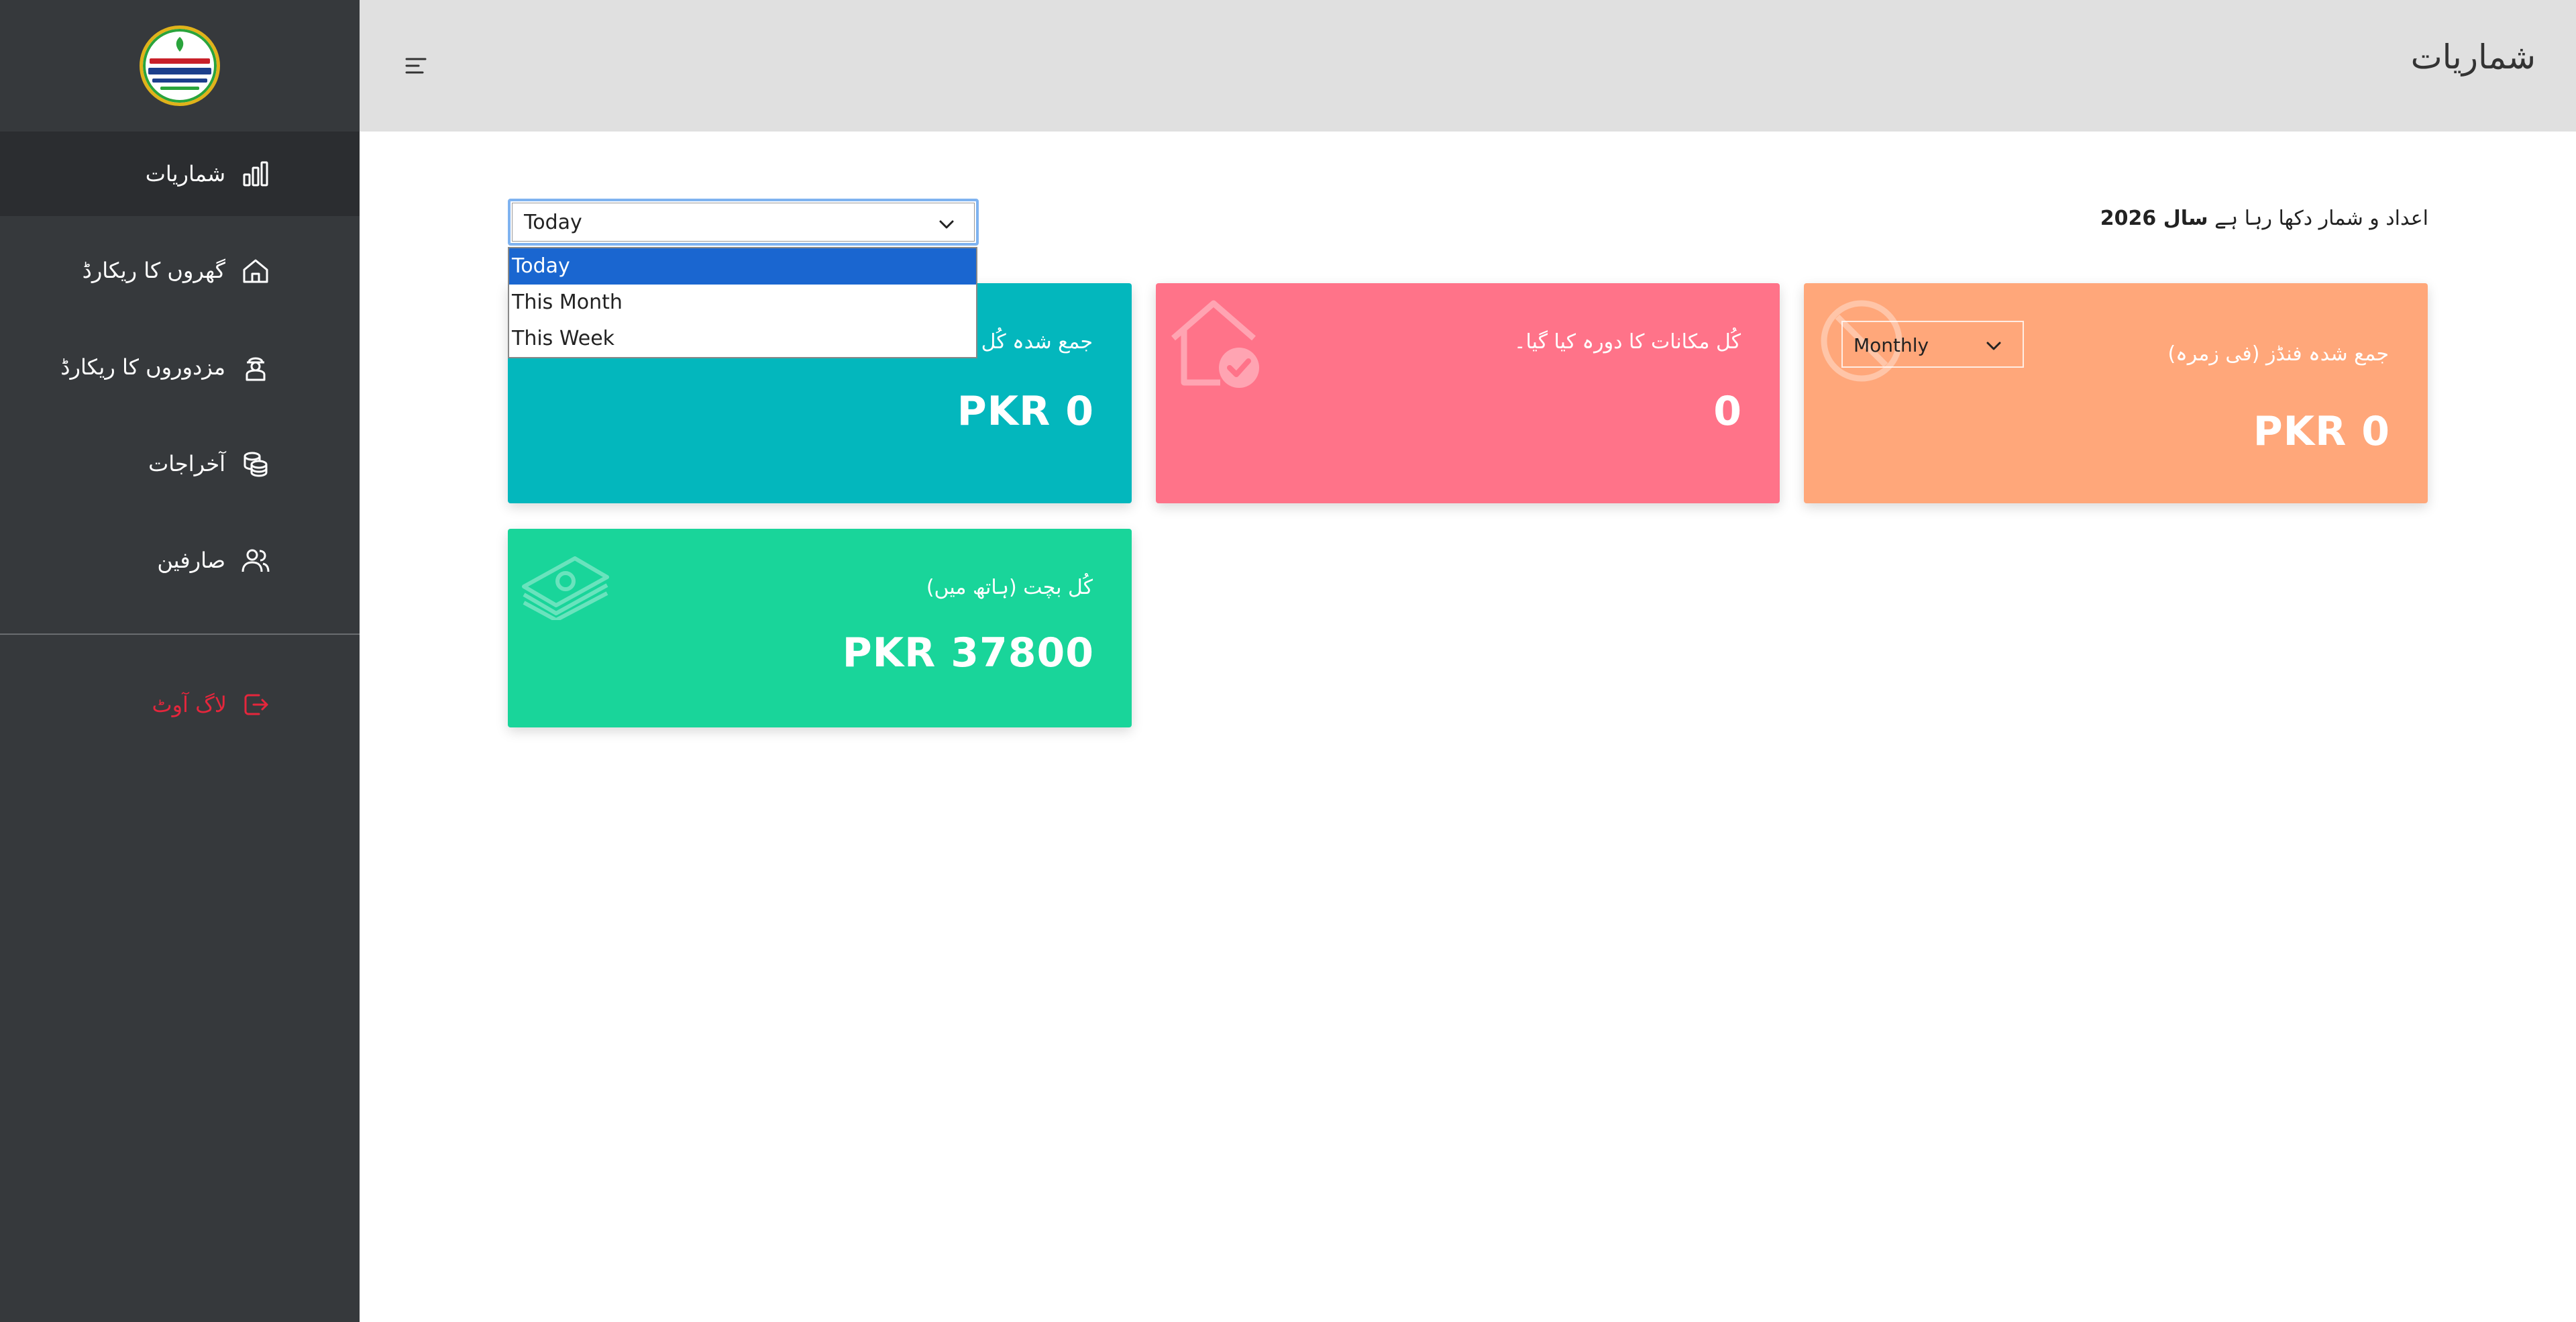  I want to click on house-check-icon, so click(1215, 344).